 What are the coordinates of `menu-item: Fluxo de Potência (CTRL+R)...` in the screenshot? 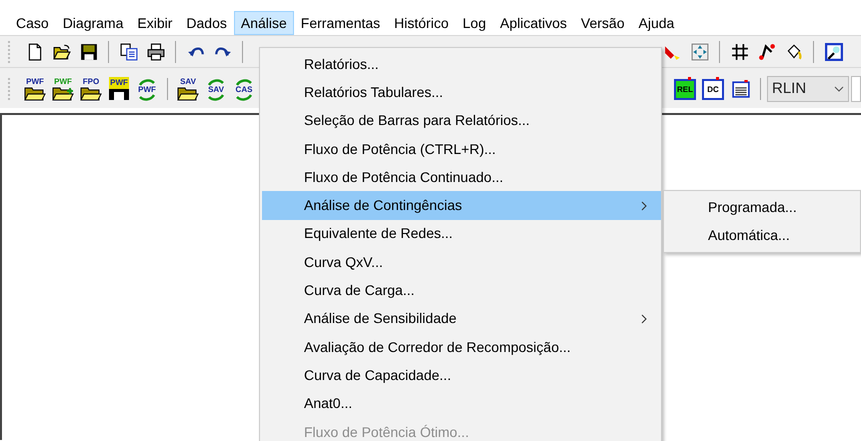 It's located at (461, 149).